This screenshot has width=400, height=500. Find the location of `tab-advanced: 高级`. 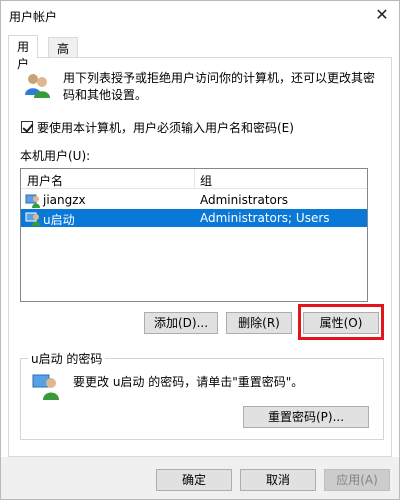

tab-advanced: 高级 is located at coordinates (63, 55).